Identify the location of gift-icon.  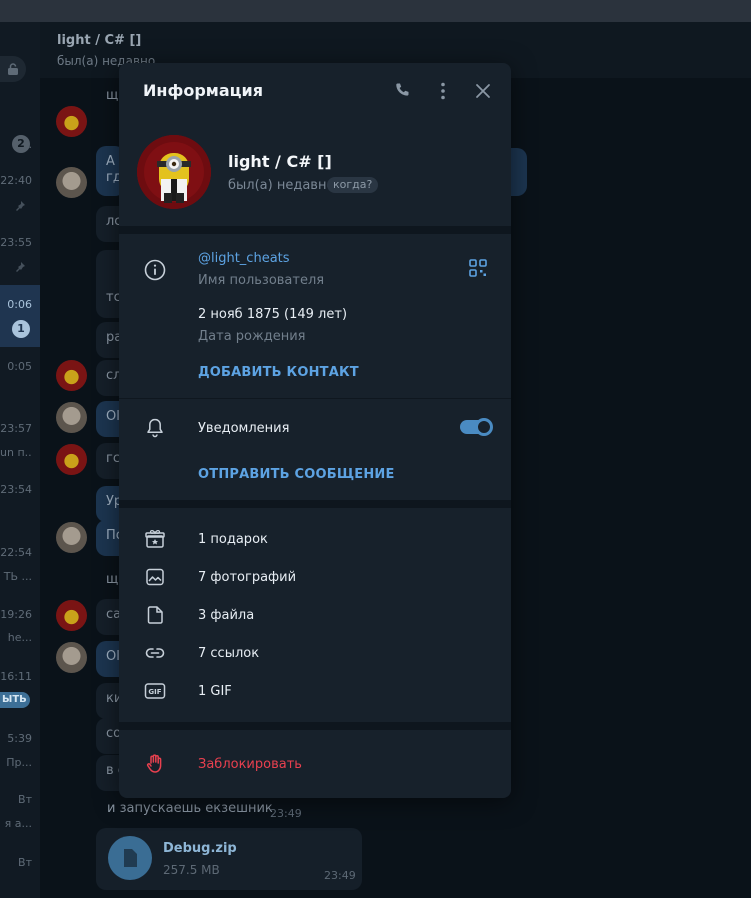
(155, 538).